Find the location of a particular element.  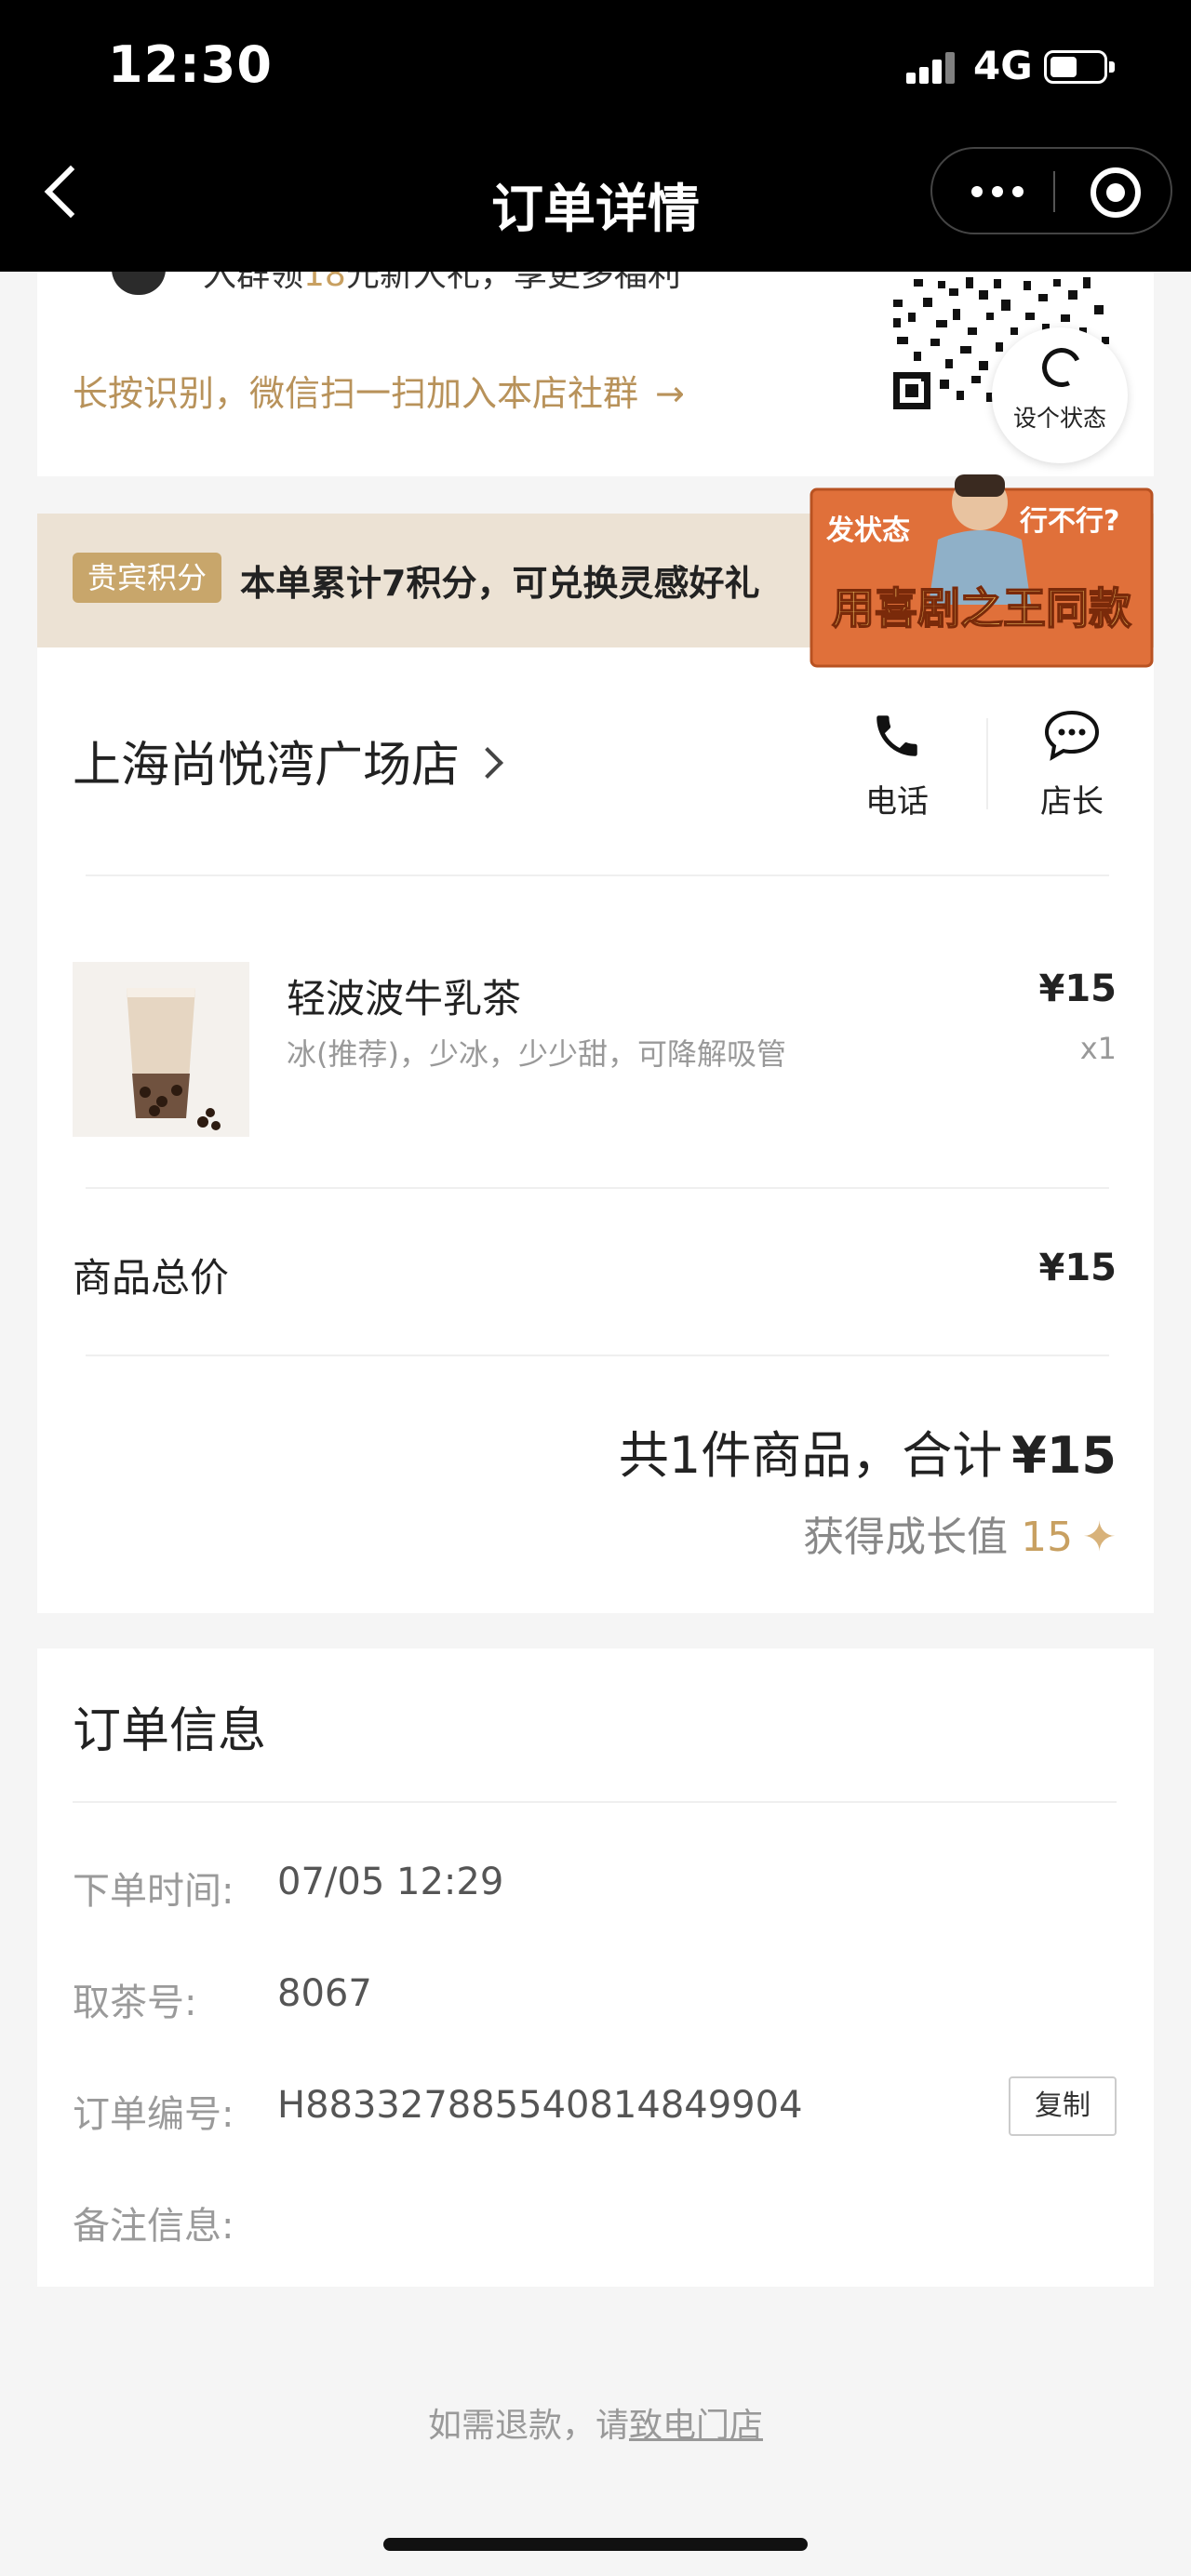

points-text: 本单累计7积分，可兑换灵感好礼 is located at coordinates (500, 583).